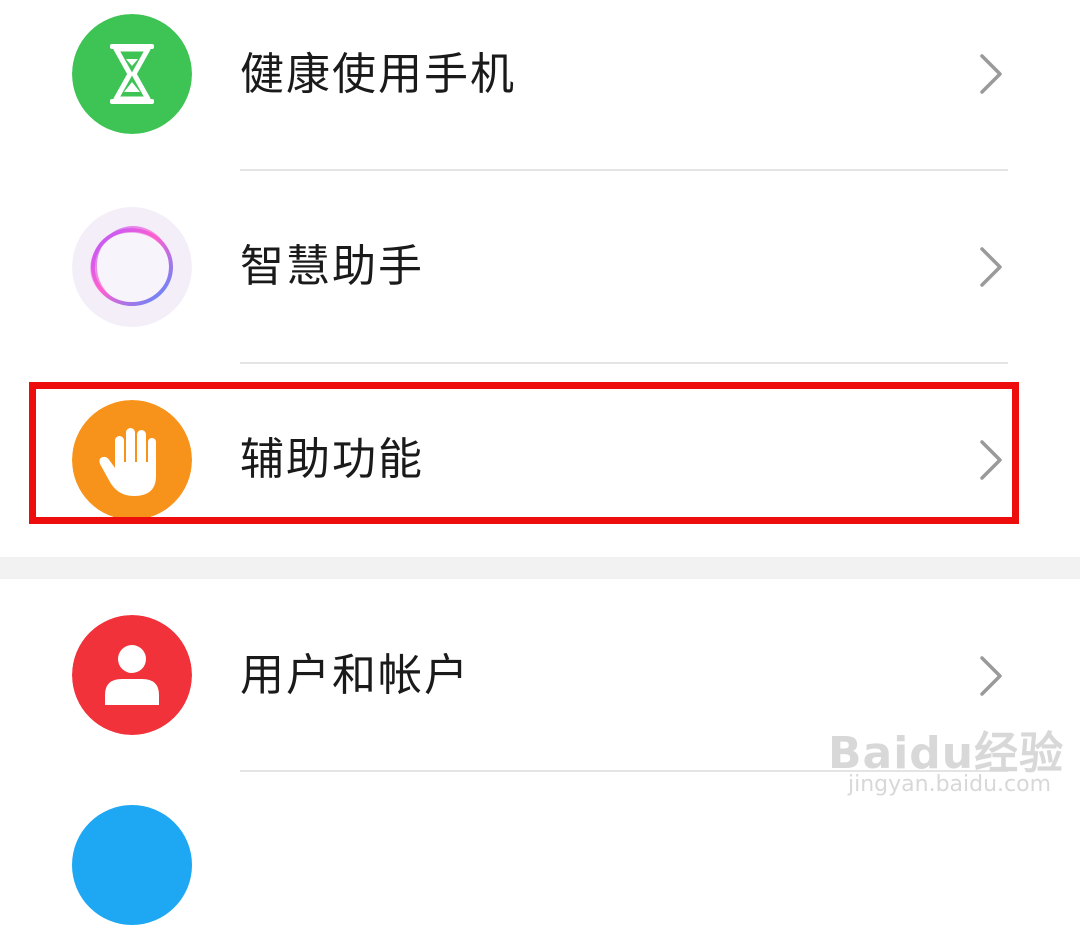 This screenshot has height=925, width=1080. I want to click on user-icon, so click(132, 675).